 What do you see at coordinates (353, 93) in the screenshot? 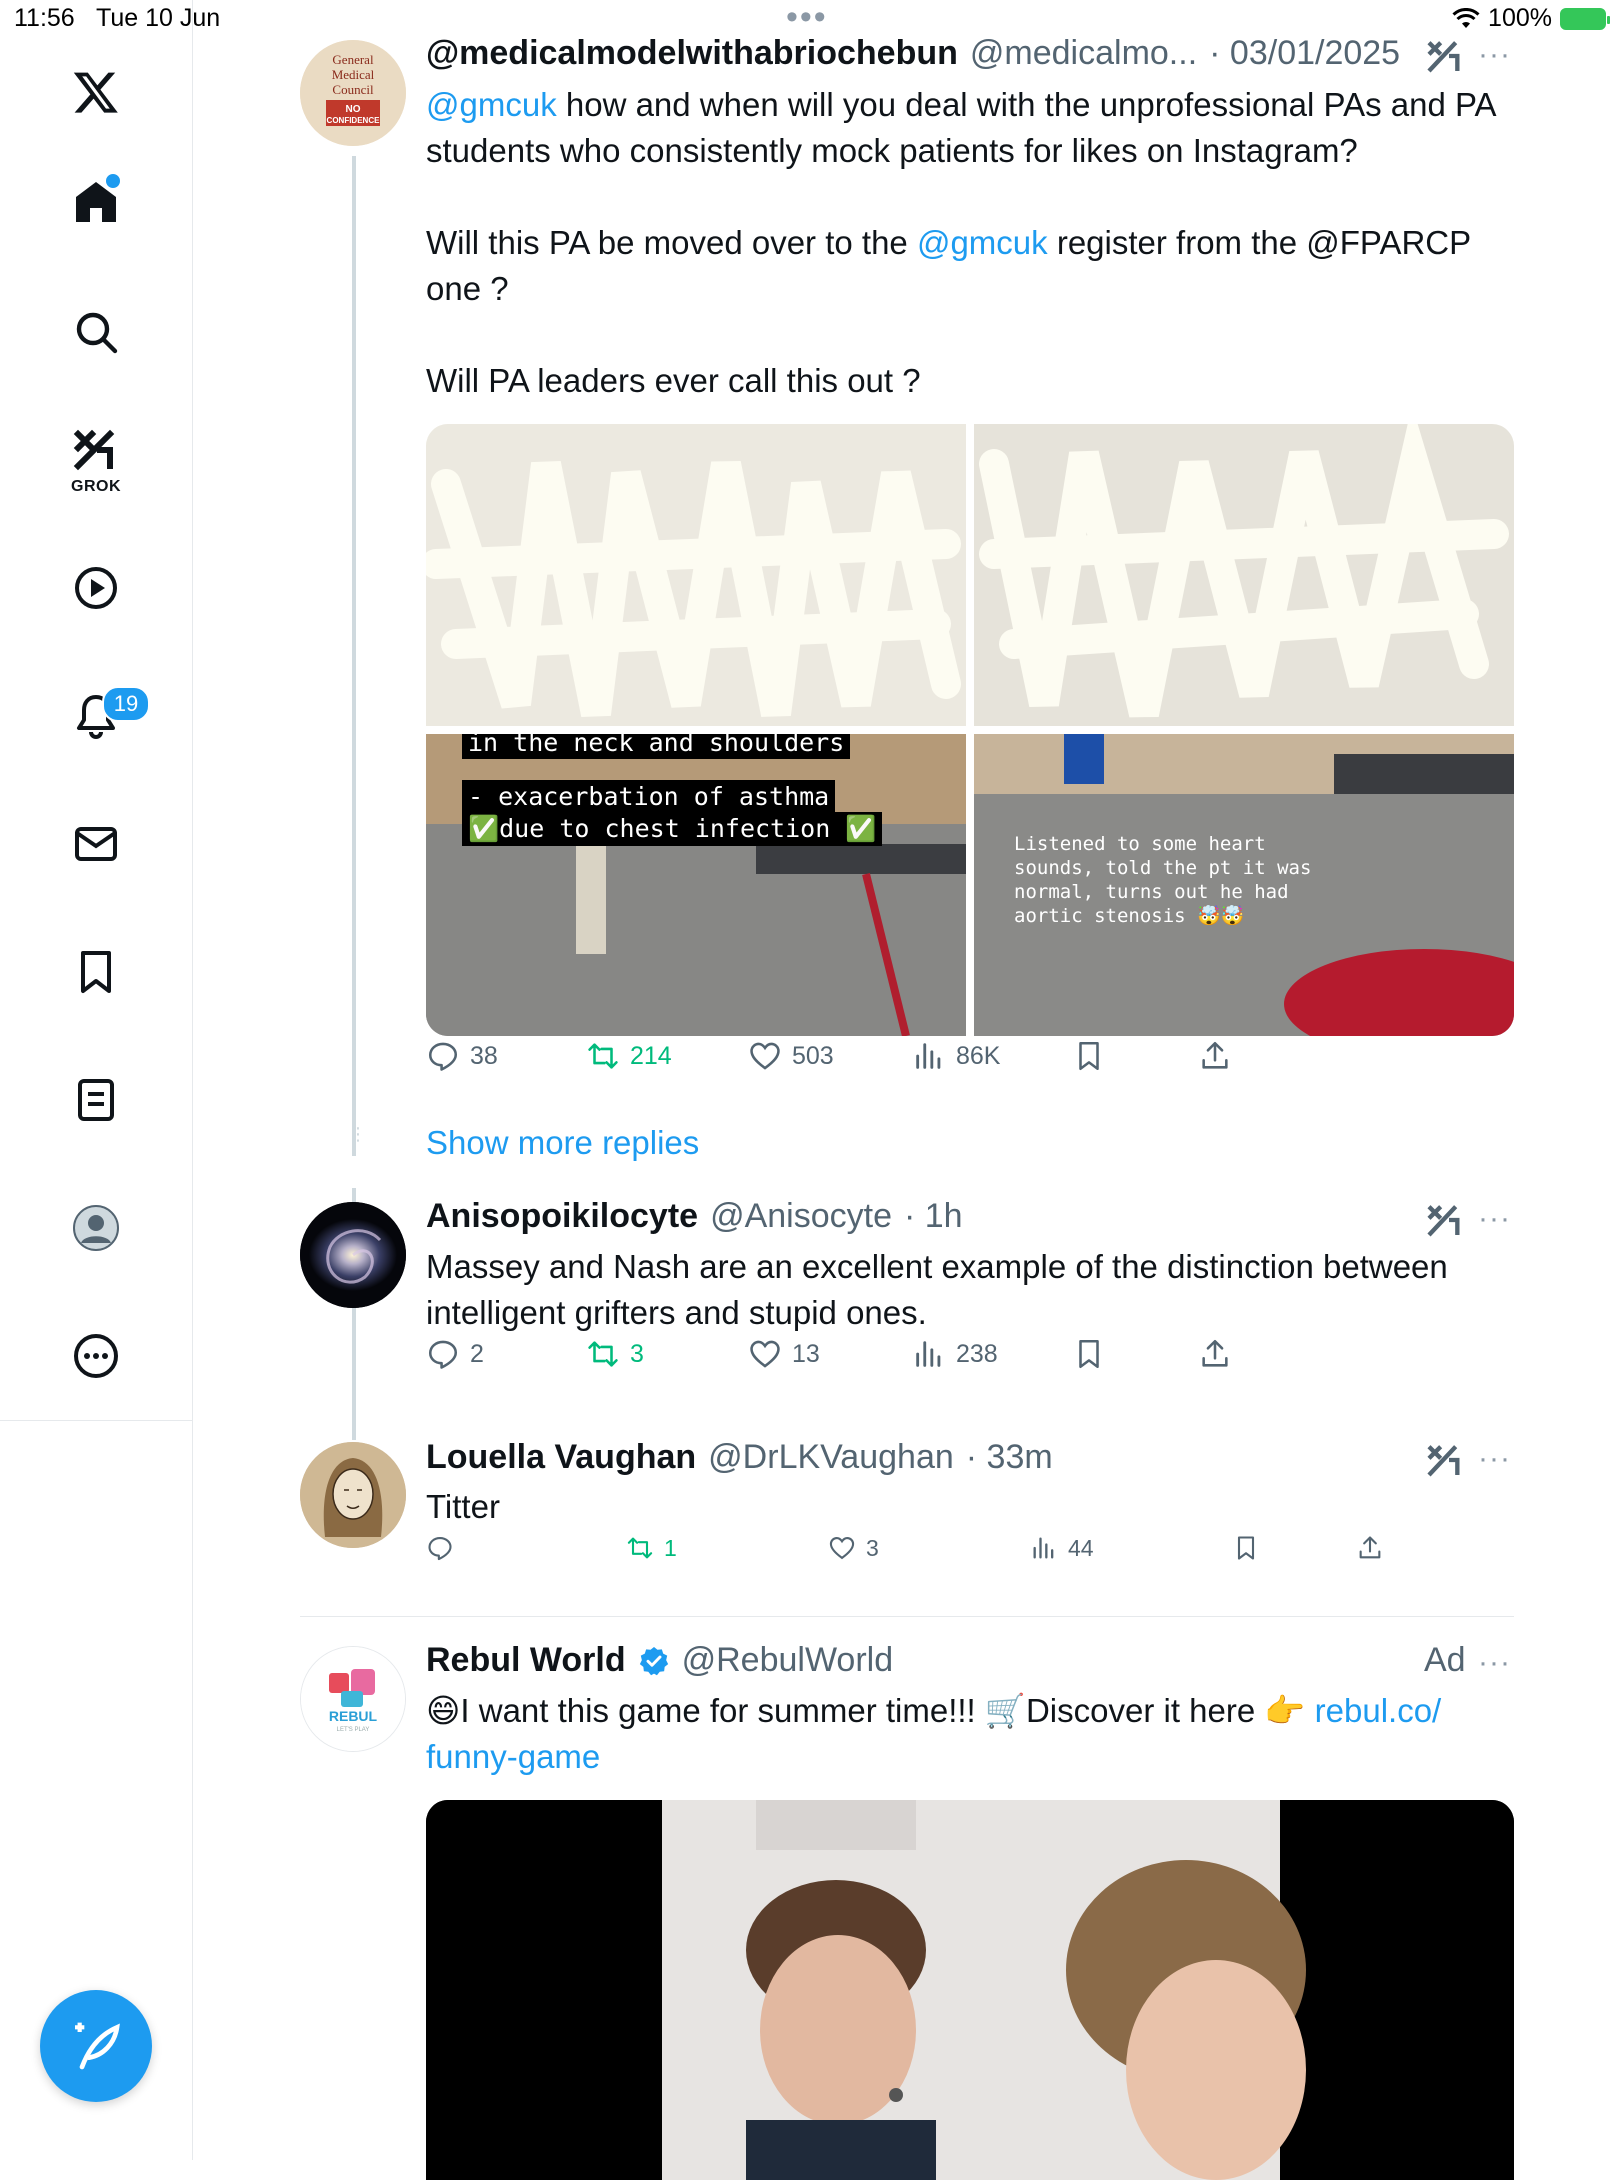
I see `tweet-avatar: General Medical Council NO CONFIDENCE` at bounding box center [353, 93].